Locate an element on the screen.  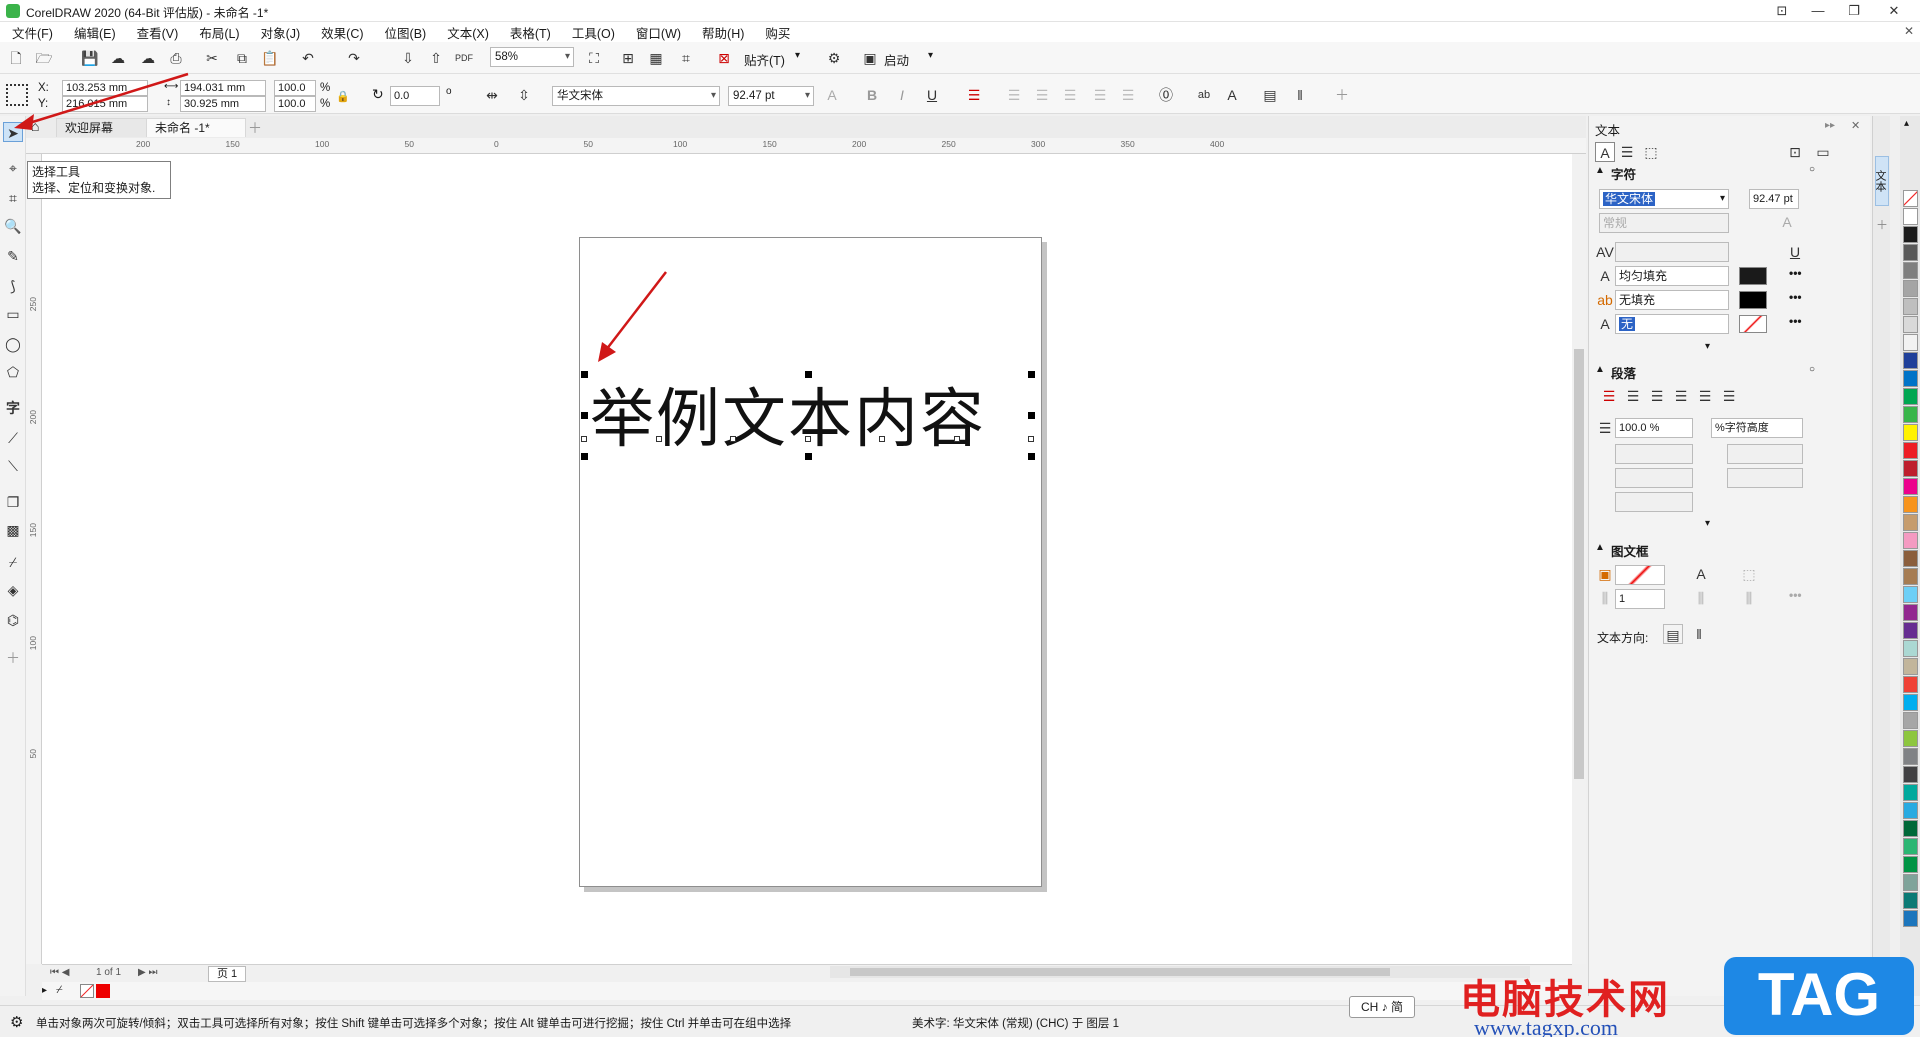
first-page-icon: ⏮ ◀ is located at coordinates (59, 972).